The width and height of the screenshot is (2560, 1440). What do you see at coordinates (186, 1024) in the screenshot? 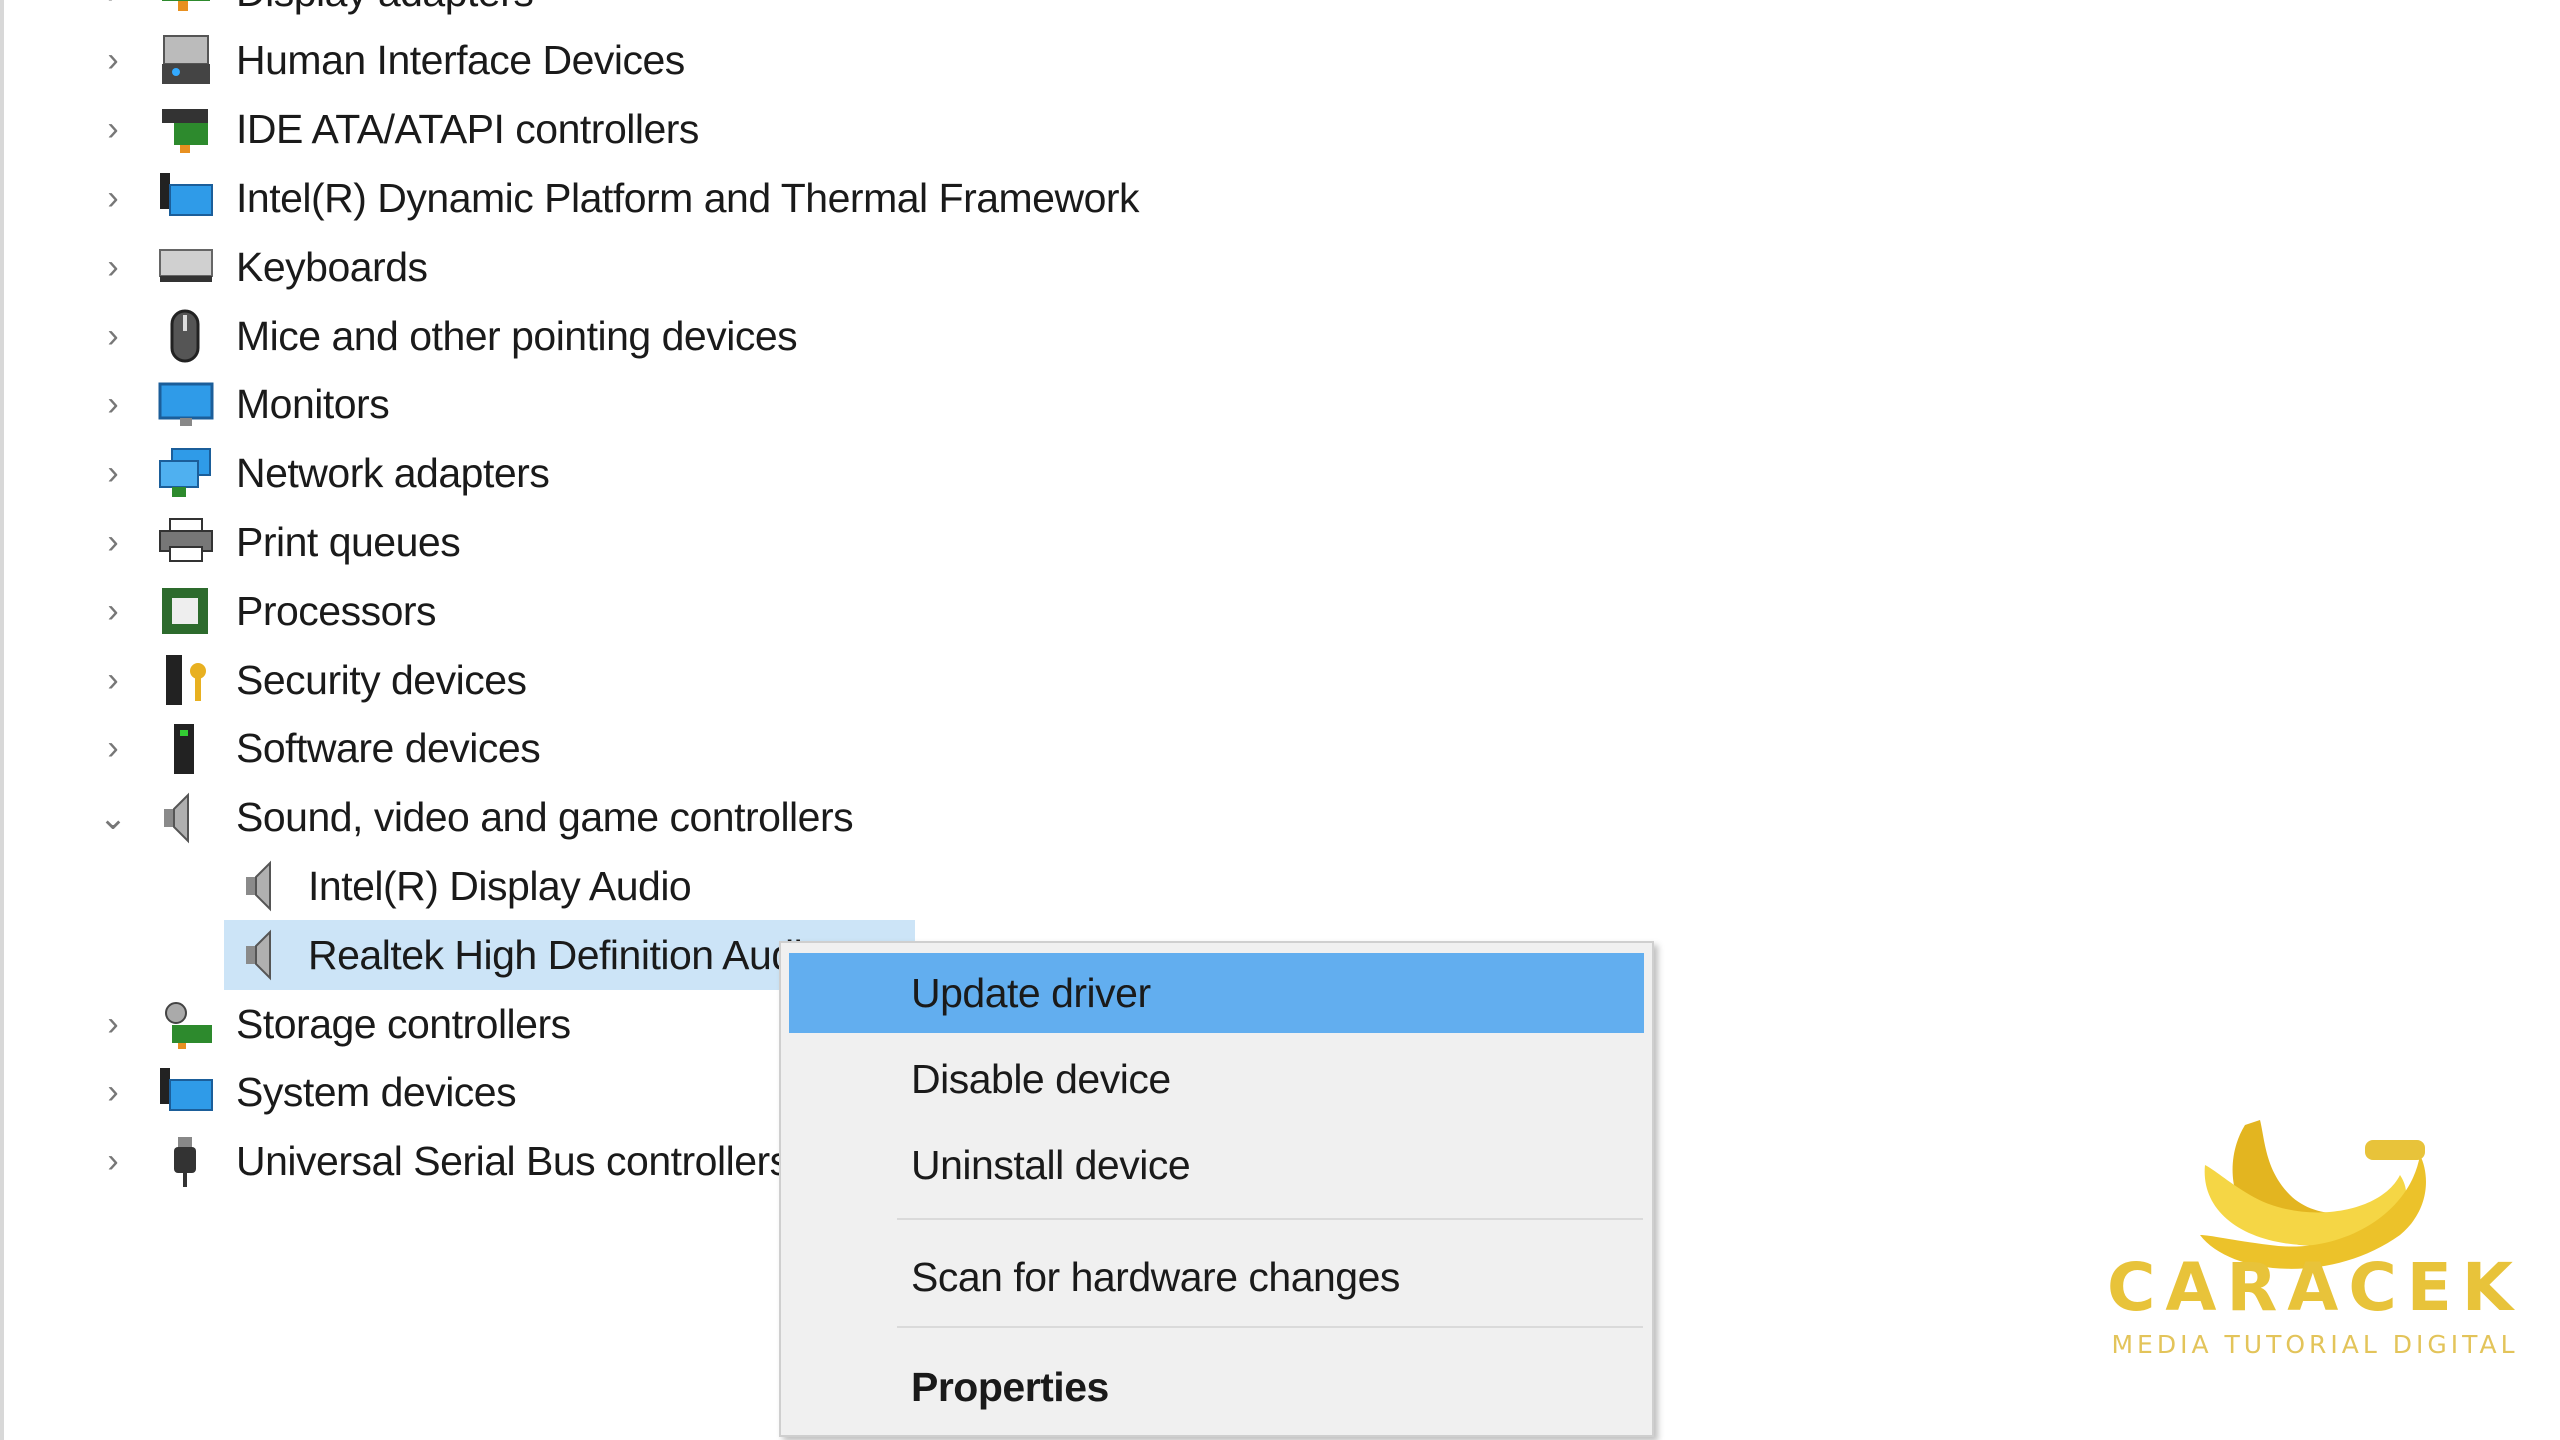
I see `storage-controller-icon` at bounding box center [186, 1024].